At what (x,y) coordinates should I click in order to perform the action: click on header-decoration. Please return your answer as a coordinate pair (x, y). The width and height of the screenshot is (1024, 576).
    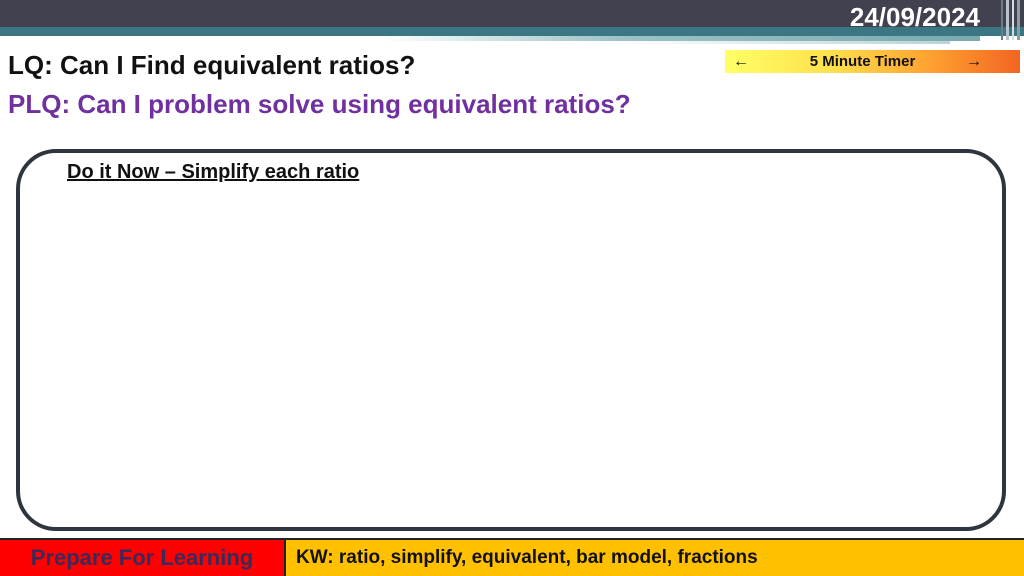
    Looking at the image, I should click on (1006, 20).